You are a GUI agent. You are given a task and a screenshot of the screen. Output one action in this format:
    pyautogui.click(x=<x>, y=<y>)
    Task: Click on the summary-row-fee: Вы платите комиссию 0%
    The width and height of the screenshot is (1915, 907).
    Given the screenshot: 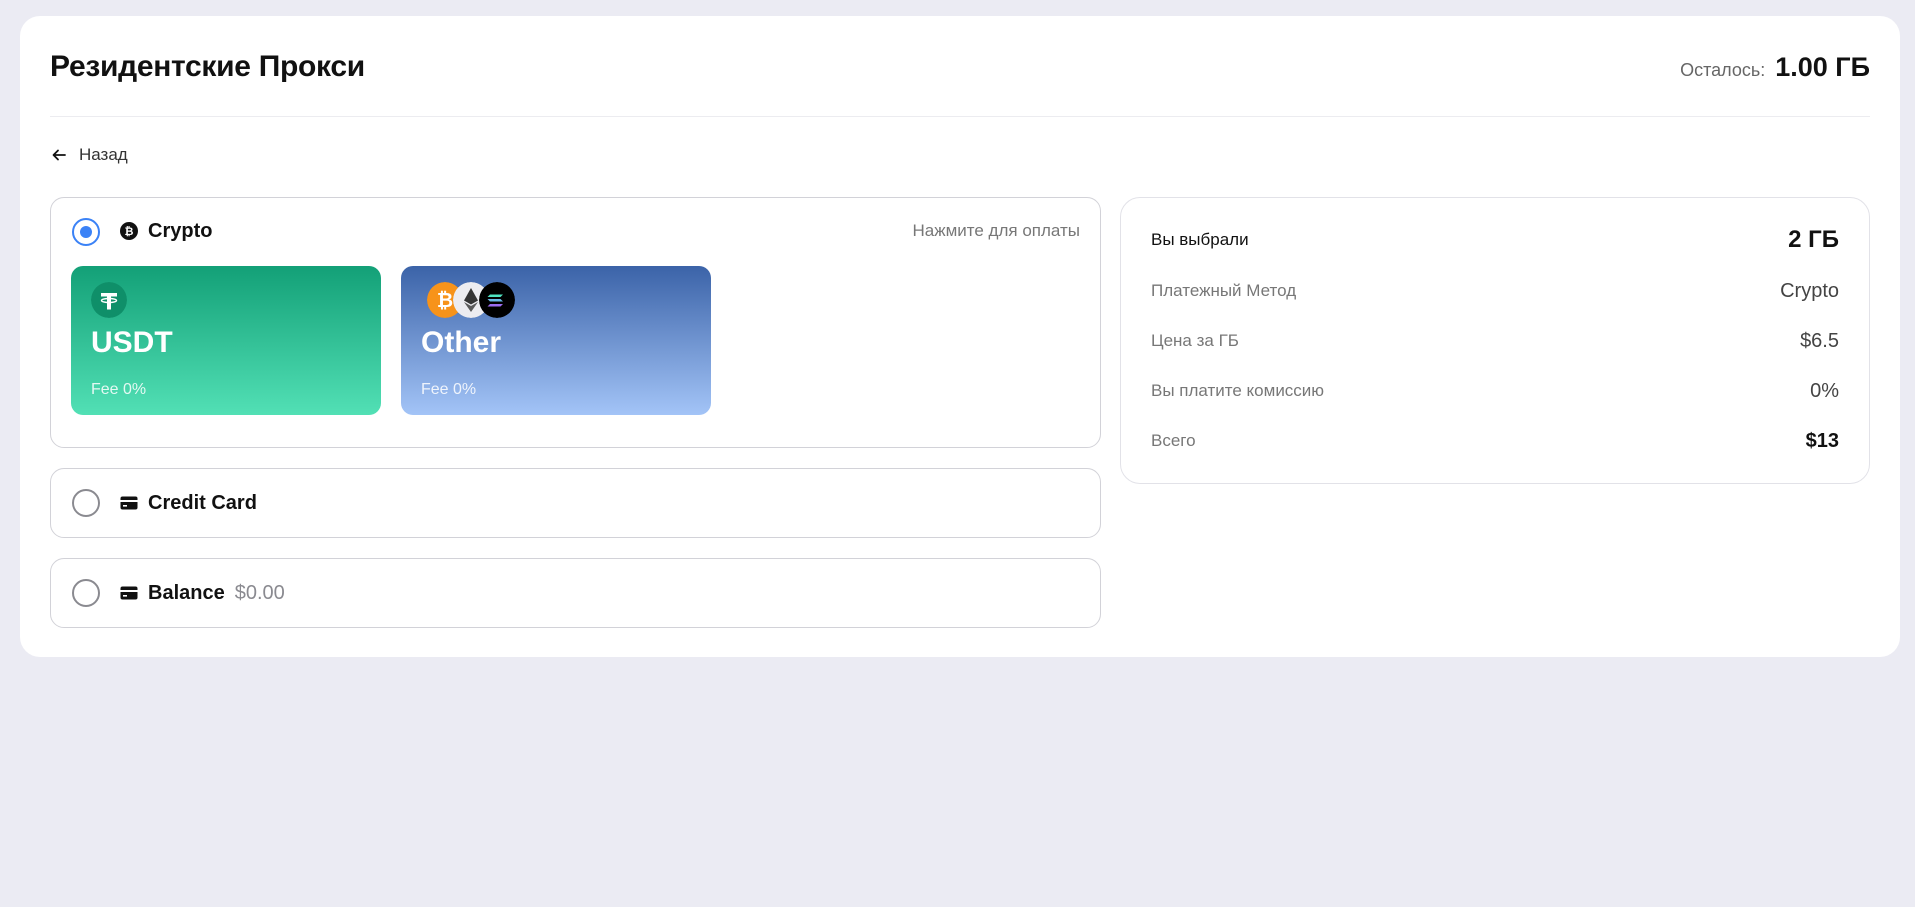 What is the action you would take?
    pyautogui.click(x=1495, y=391)
    